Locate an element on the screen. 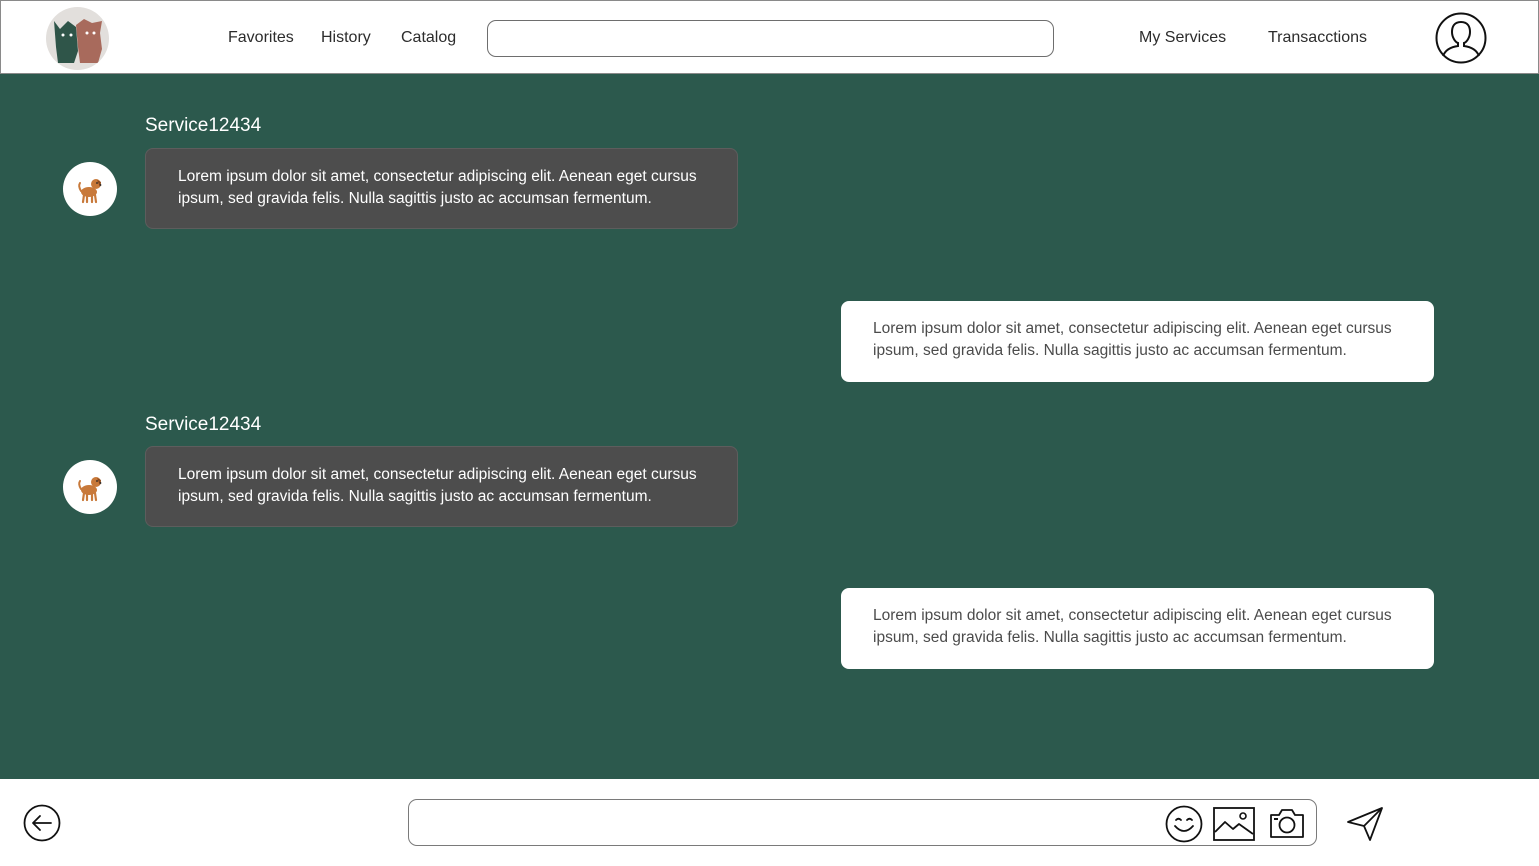 The width and height of the screenshot is (1539, 866). message-composer-bar is located at coordinates (769, 822).